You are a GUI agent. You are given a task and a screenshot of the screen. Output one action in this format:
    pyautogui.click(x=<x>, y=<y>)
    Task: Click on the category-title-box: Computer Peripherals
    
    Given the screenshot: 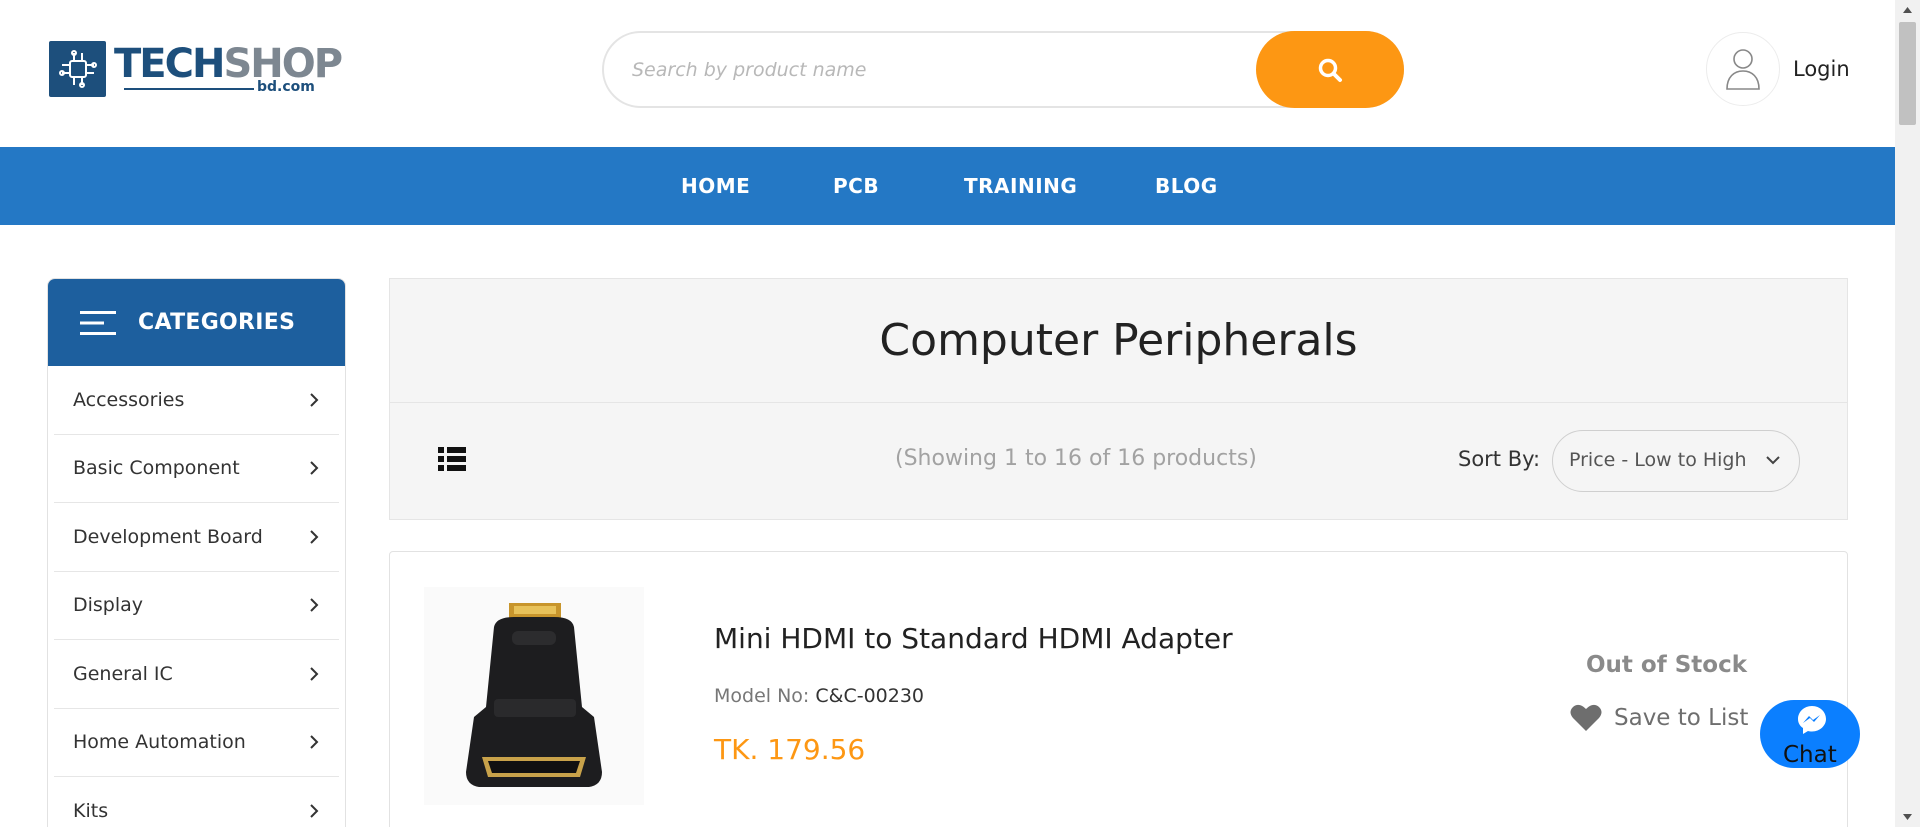 What is the action you would take?
    pyautogui.click(x=1118, y=340)
    